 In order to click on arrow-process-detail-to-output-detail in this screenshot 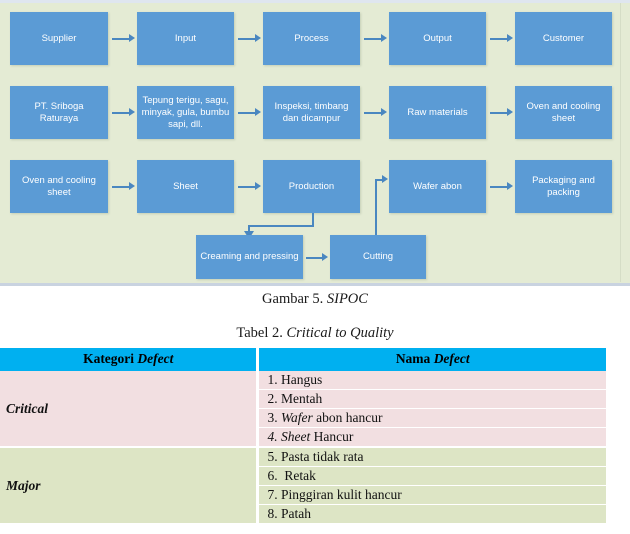, I will do `click(375, 112)`.